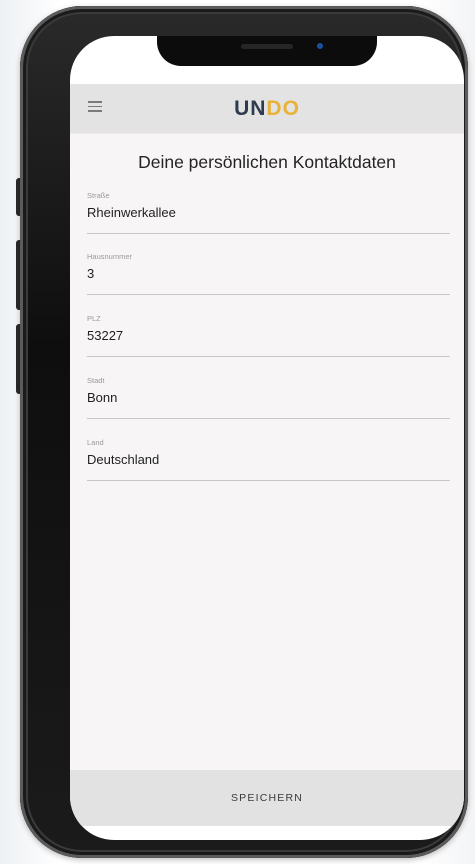 This screenshot has width=475, height=864. I want to click on country-label: Land, so click(95, 442).